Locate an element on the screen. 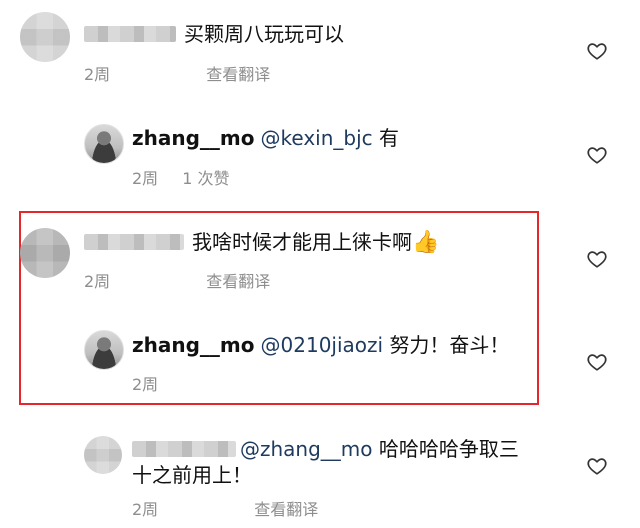 The width and height of the screenshot is (640, 528). comment-text: 我啥时候才能用上徕卡啊 is located at coordinates (302, 242).